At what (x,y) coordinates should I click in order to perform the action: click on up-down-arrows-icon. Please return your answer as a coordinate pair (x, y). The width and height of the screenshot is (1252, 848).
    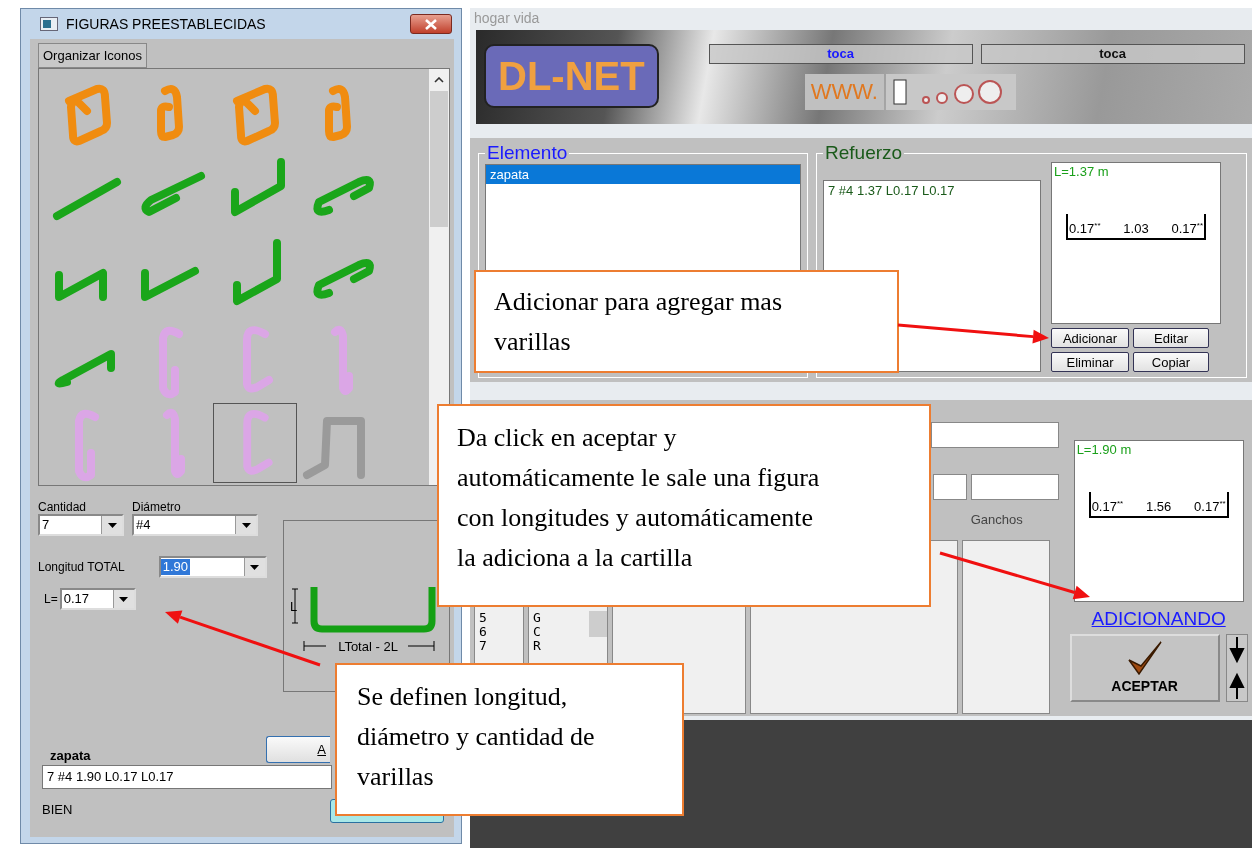
    Looking at the image, I should click on (1236, 668).